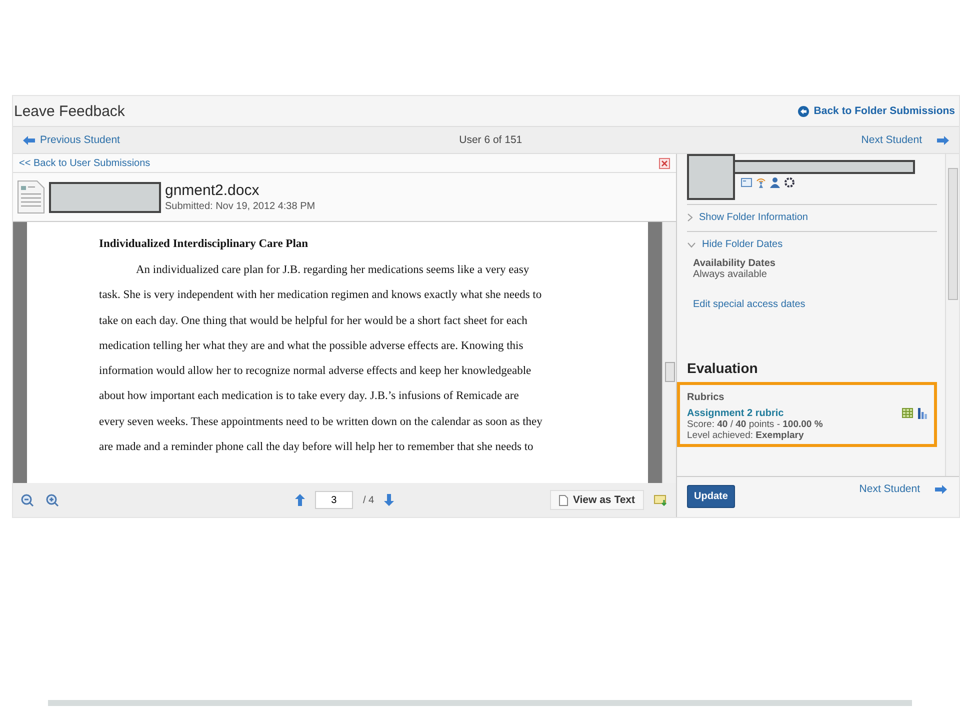  What do you see at coordinates (84, 163) in the screenshot?
I see `back-to-user-submissions-link: << Back to User Submissions` at bounding box center [84, 163].